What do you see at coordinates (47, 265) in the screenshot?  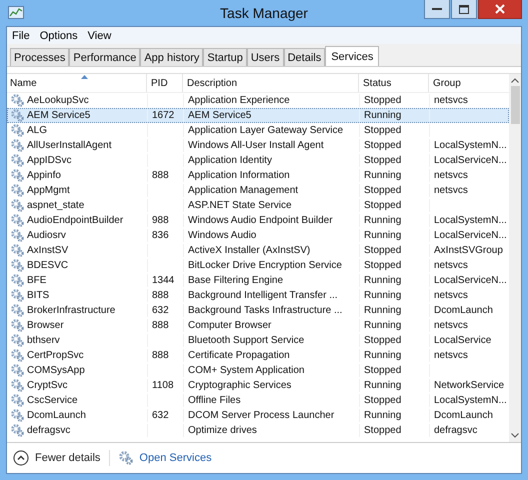 I see `table-cell: BDESVC` at bounding box center [47, 265].